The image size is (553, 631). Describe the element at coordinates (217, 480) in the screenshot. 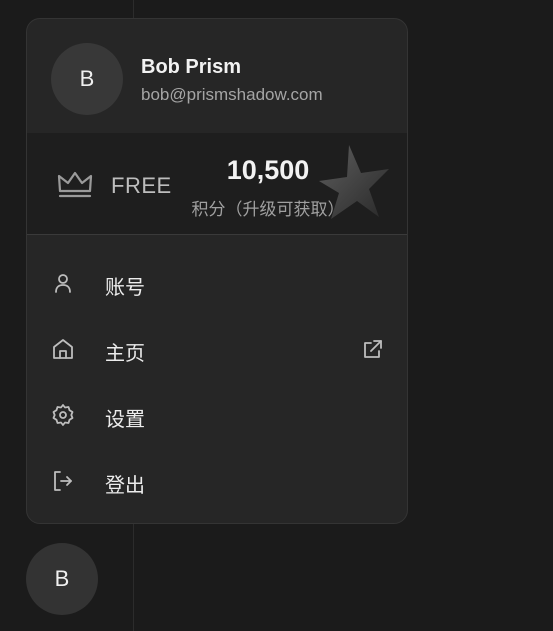

I see `menu-item-logout: 登出` at that location.